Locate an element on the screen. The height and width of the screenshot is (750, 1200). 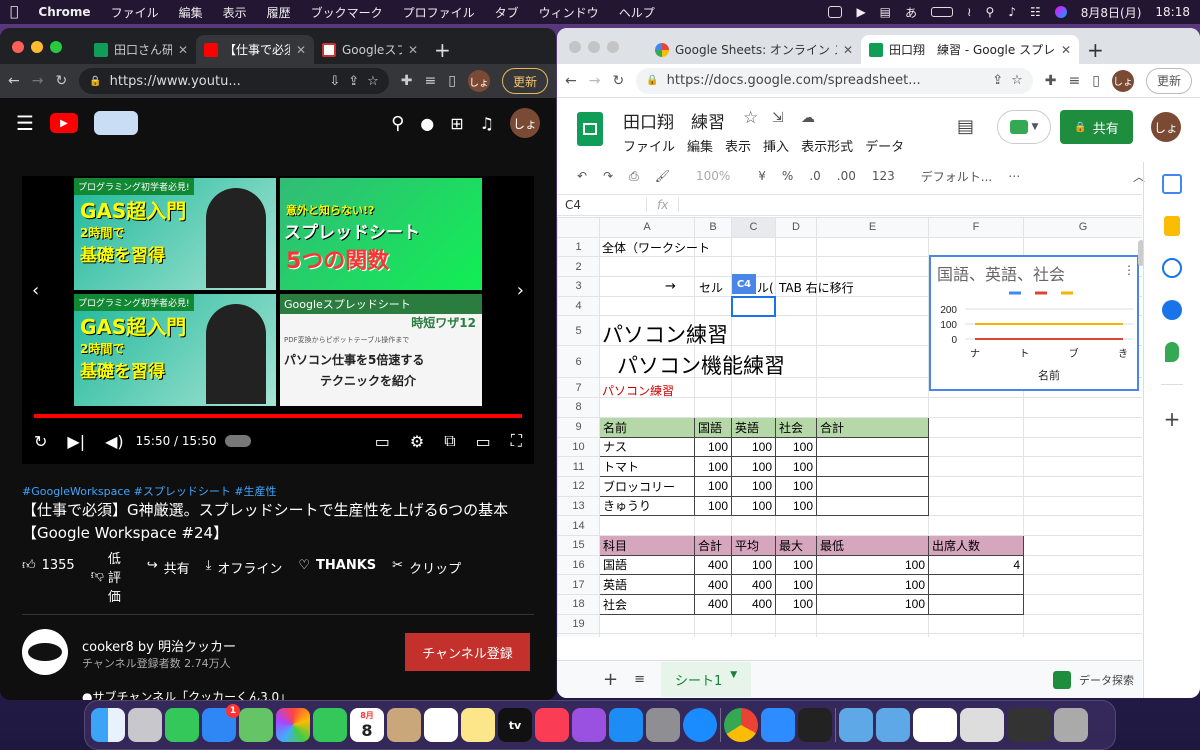
screen-icon: ▤ is located at coordinates (885, 12).